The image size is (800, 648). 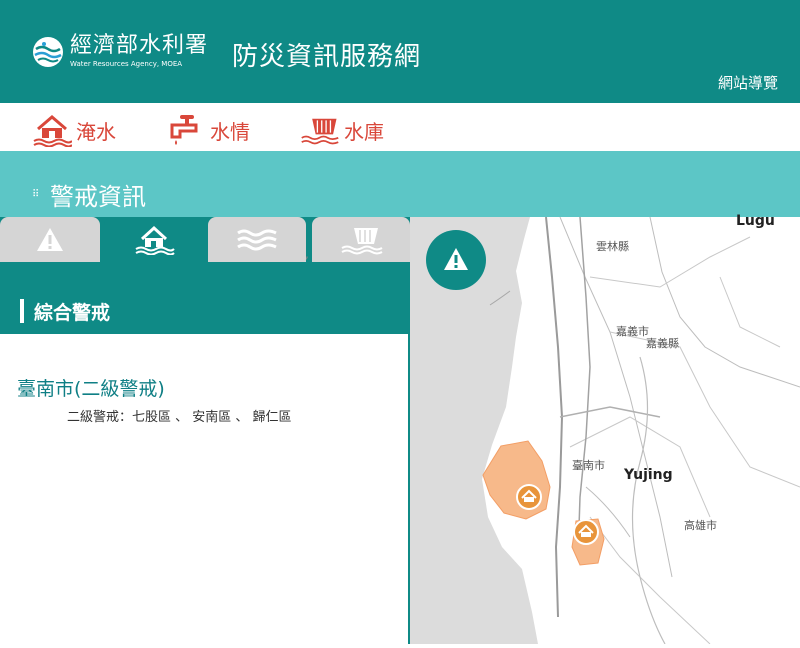 I want to click on summary-marker, so click(x=22, y=311).